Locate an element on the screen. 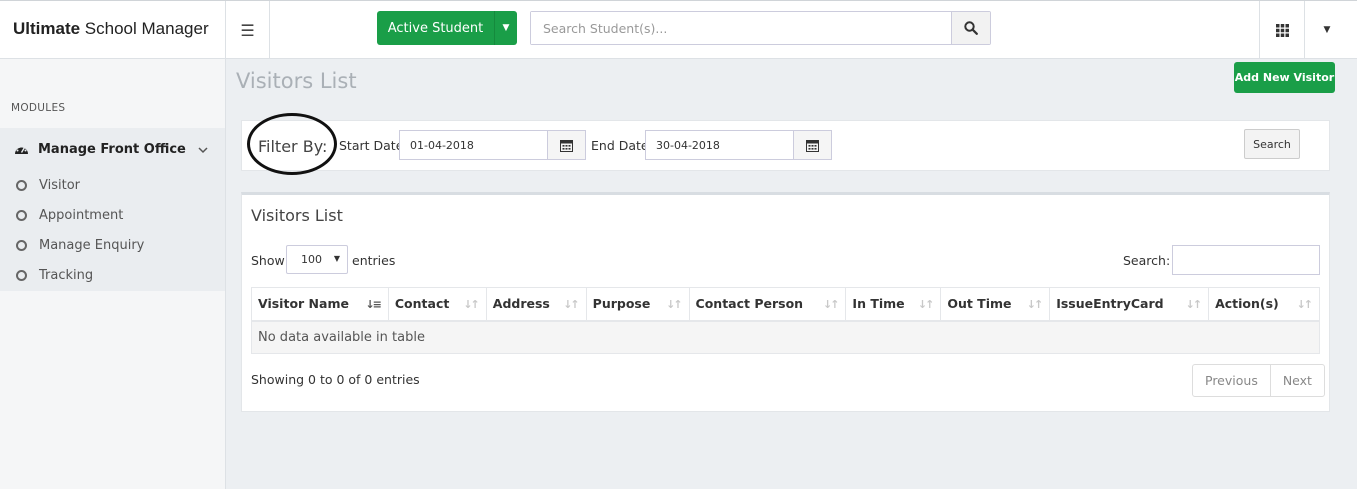  select-arrow-icon: ▼ is located at coordinates (336, 258).